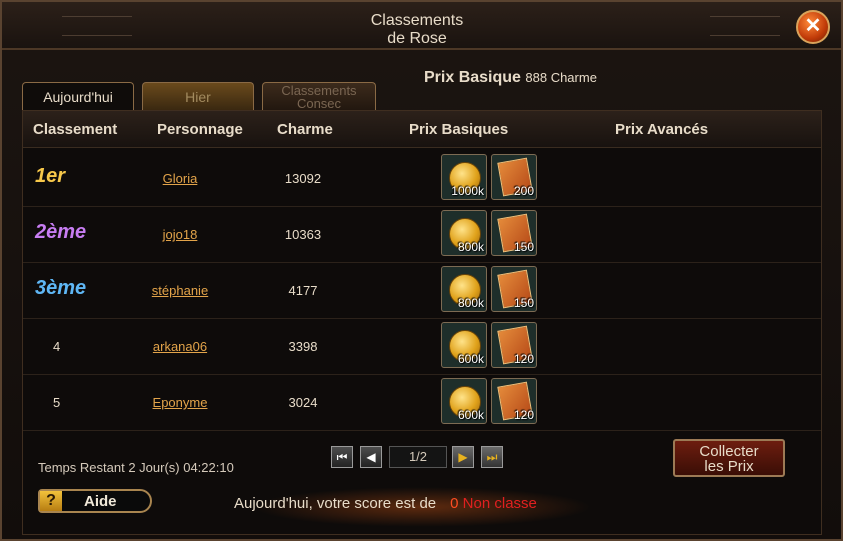 The height and width of the screenshot is (541, 843). I want to click on character-link: stéphanie, so click(180, 290).